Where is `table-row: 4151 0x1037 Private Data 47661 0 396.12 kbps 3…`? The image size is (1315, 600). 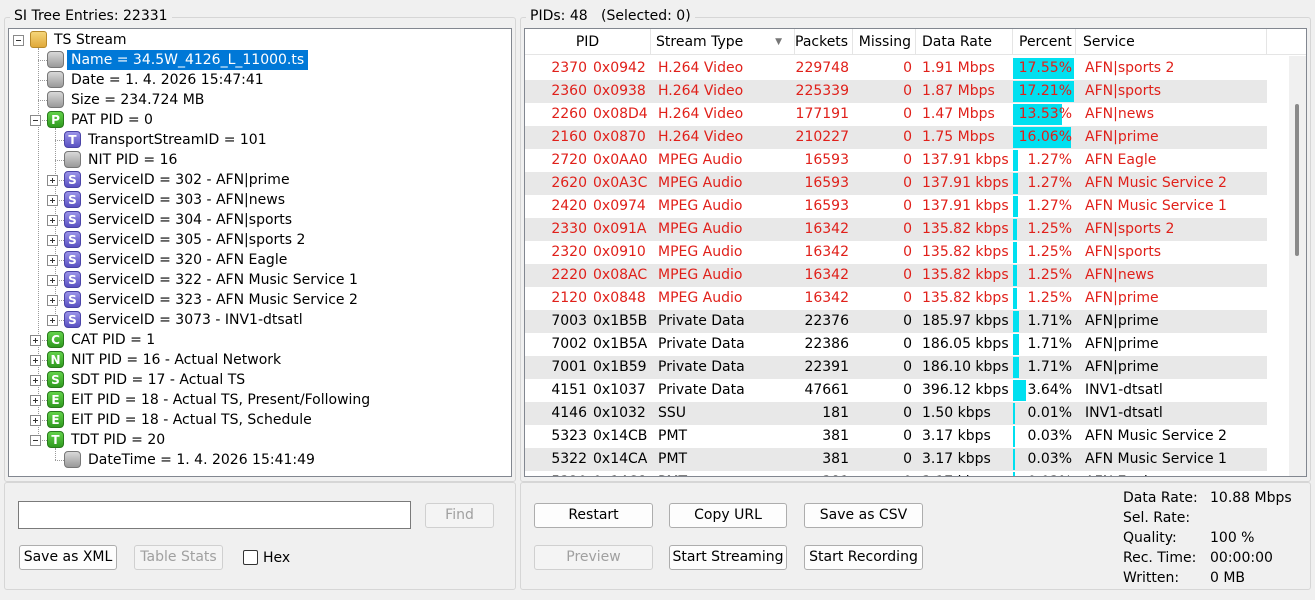
table-row: 4151 0x1037 Private Data 47661 0 396.12 kbps 3… is located at coordinates (896, 390).